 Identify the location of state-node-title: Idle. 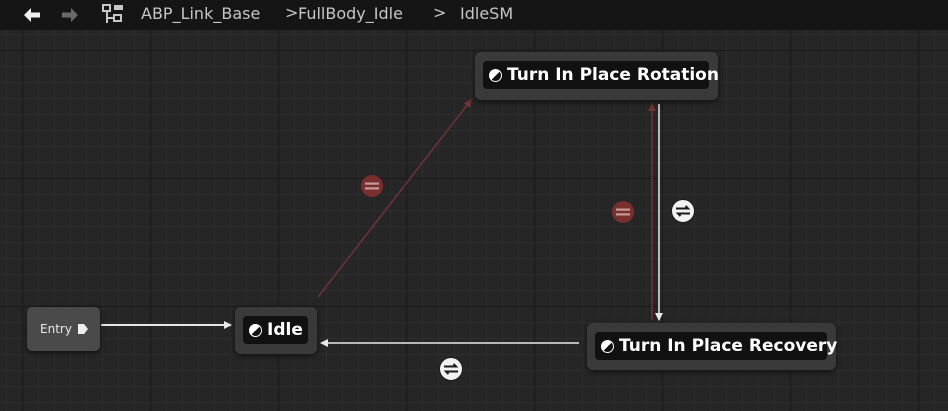
(275, 330).